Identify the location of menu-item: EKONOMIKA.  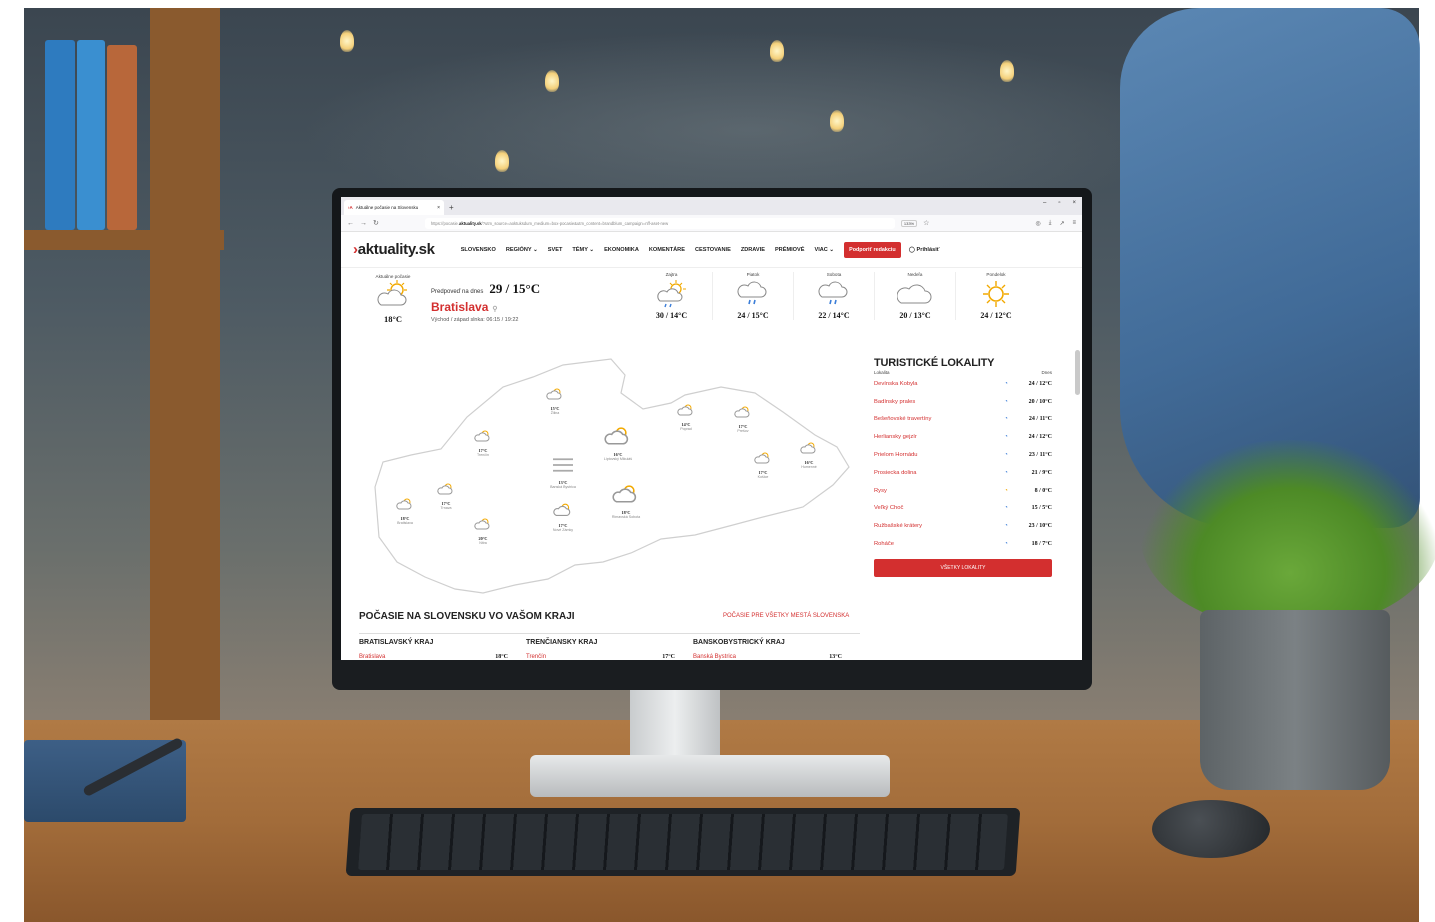
(621, 250).